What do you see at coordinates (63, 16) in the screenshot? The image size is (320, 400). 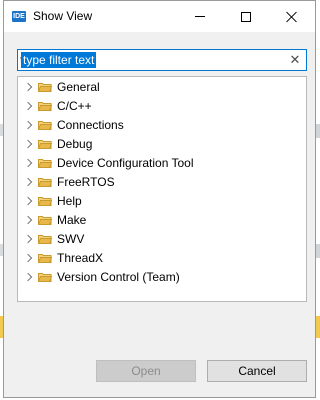 I see `window-title: Show View` at bounding box center [63, 16].